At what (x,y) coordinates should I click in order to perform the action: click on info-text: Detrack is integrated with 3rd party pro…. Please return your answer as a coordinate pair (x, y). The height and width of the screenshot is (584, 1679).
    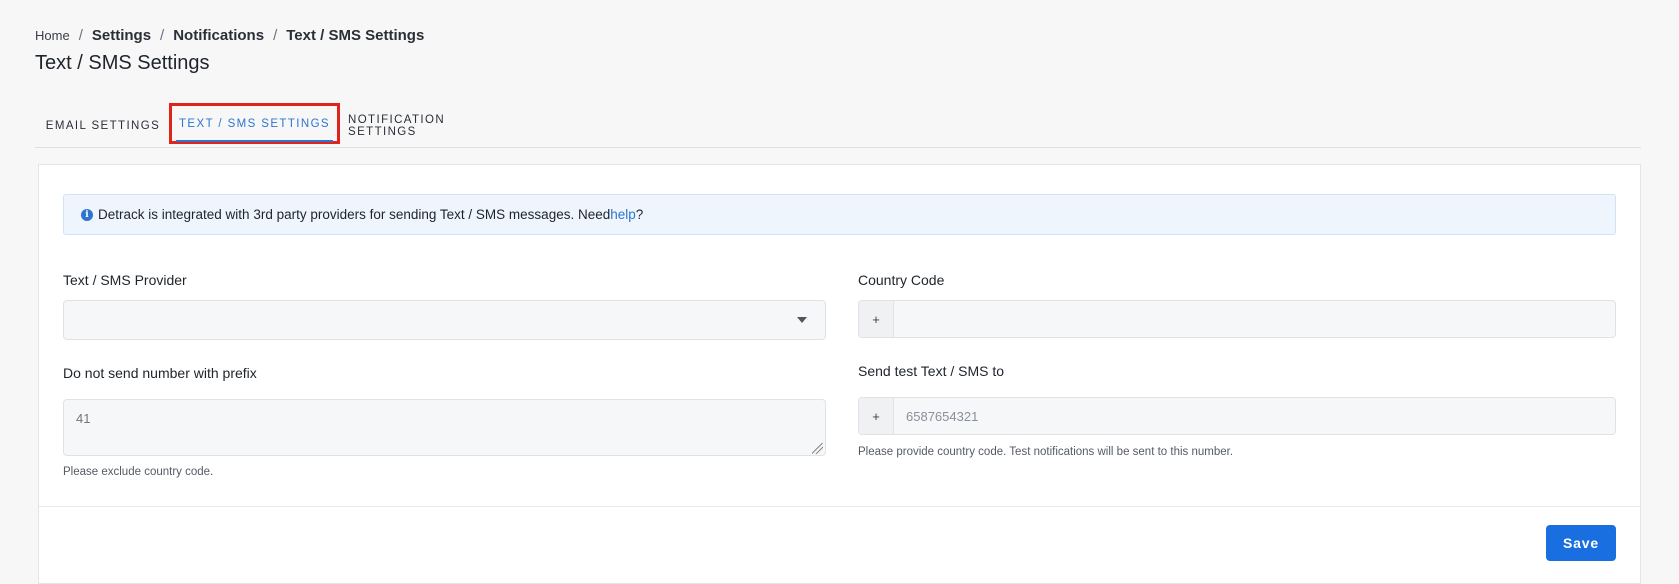
    Looking at the image, I should click on (354, 214).